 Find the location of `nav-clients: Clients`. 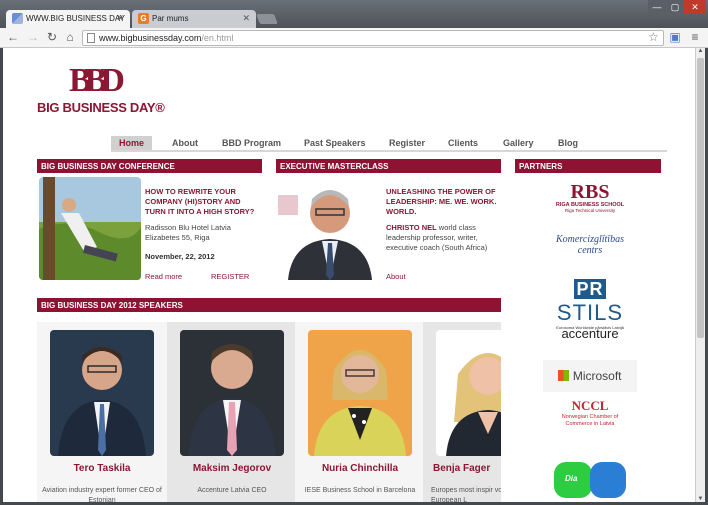

nav-clients: Clients is located at coordinates (463, 143).